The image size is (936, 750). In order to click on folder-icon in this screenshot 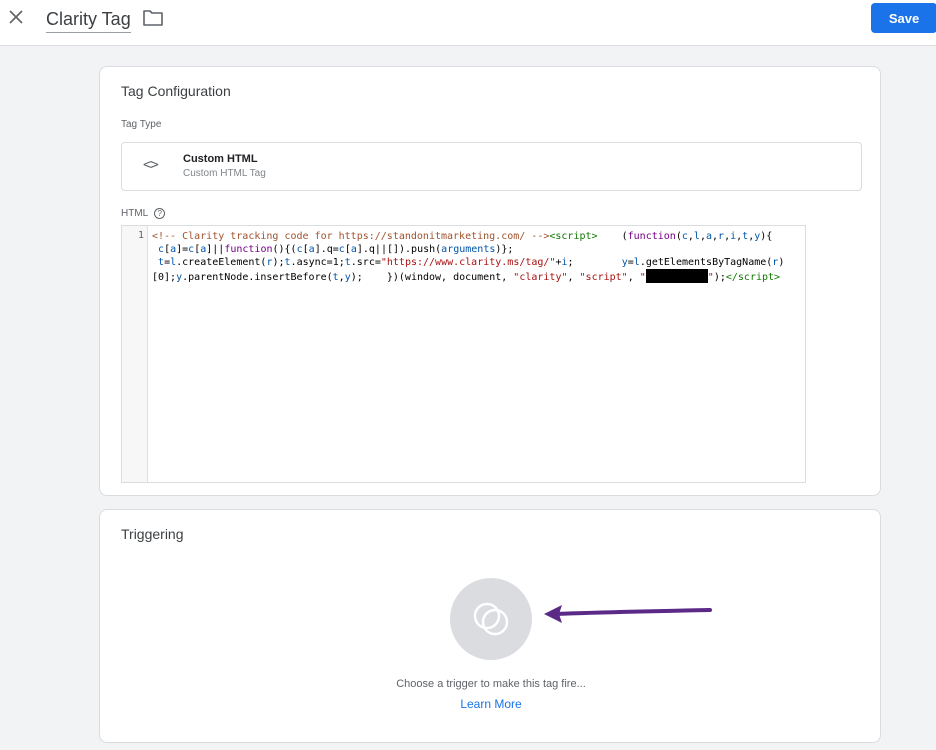, I will do `click(153, 18)`.